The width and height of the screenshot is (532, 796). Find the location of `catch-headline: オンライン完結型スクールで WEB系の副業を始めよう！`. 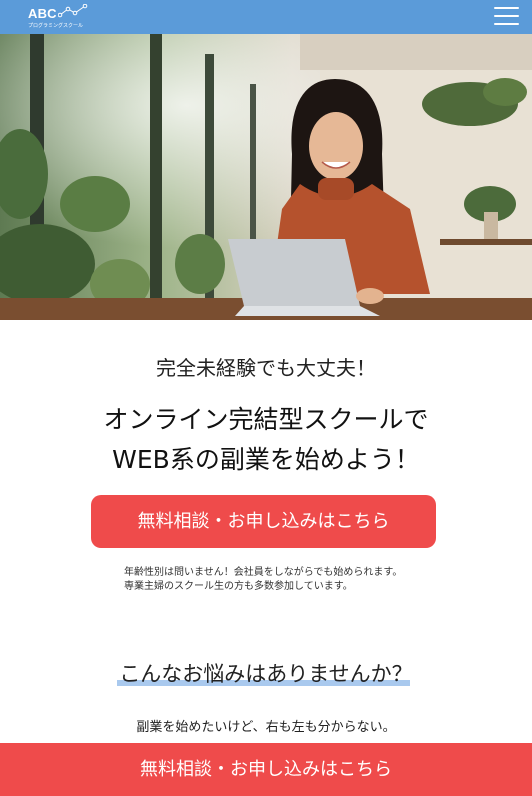

catch-headline: オンライン完結型スクールで WEB系の副業を始めよう！ is located at coordinates (266, 440).